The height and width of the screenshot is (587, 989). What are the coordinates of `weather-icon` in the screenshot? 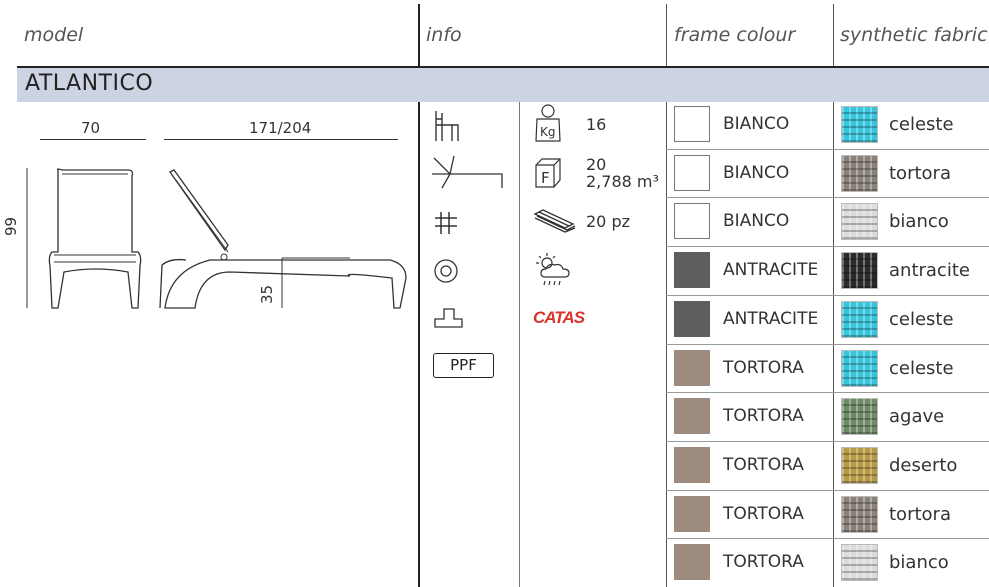 It's located at (553, 269).